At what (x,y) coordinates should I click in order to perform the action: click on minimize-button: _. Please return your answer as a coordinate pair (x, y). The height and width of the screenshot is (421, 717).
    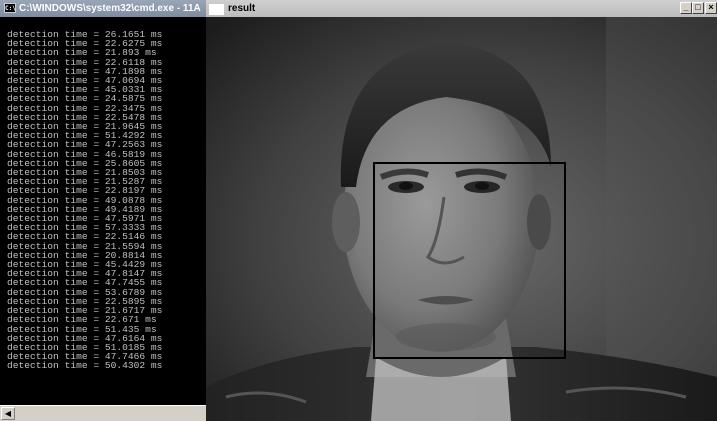
    Looking at the image, I should click on (686, 8).